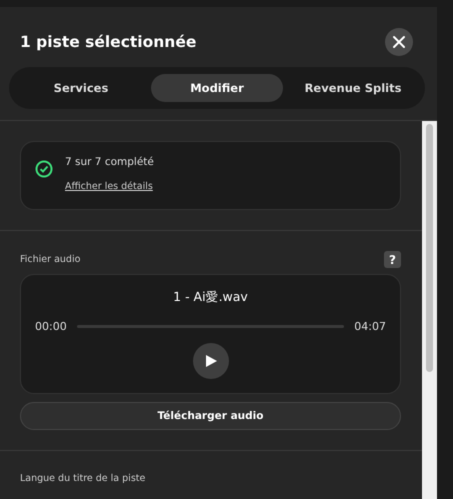 The image size is (453, 499). I want to click on field-label: Fichier audio, so click(50, 259).